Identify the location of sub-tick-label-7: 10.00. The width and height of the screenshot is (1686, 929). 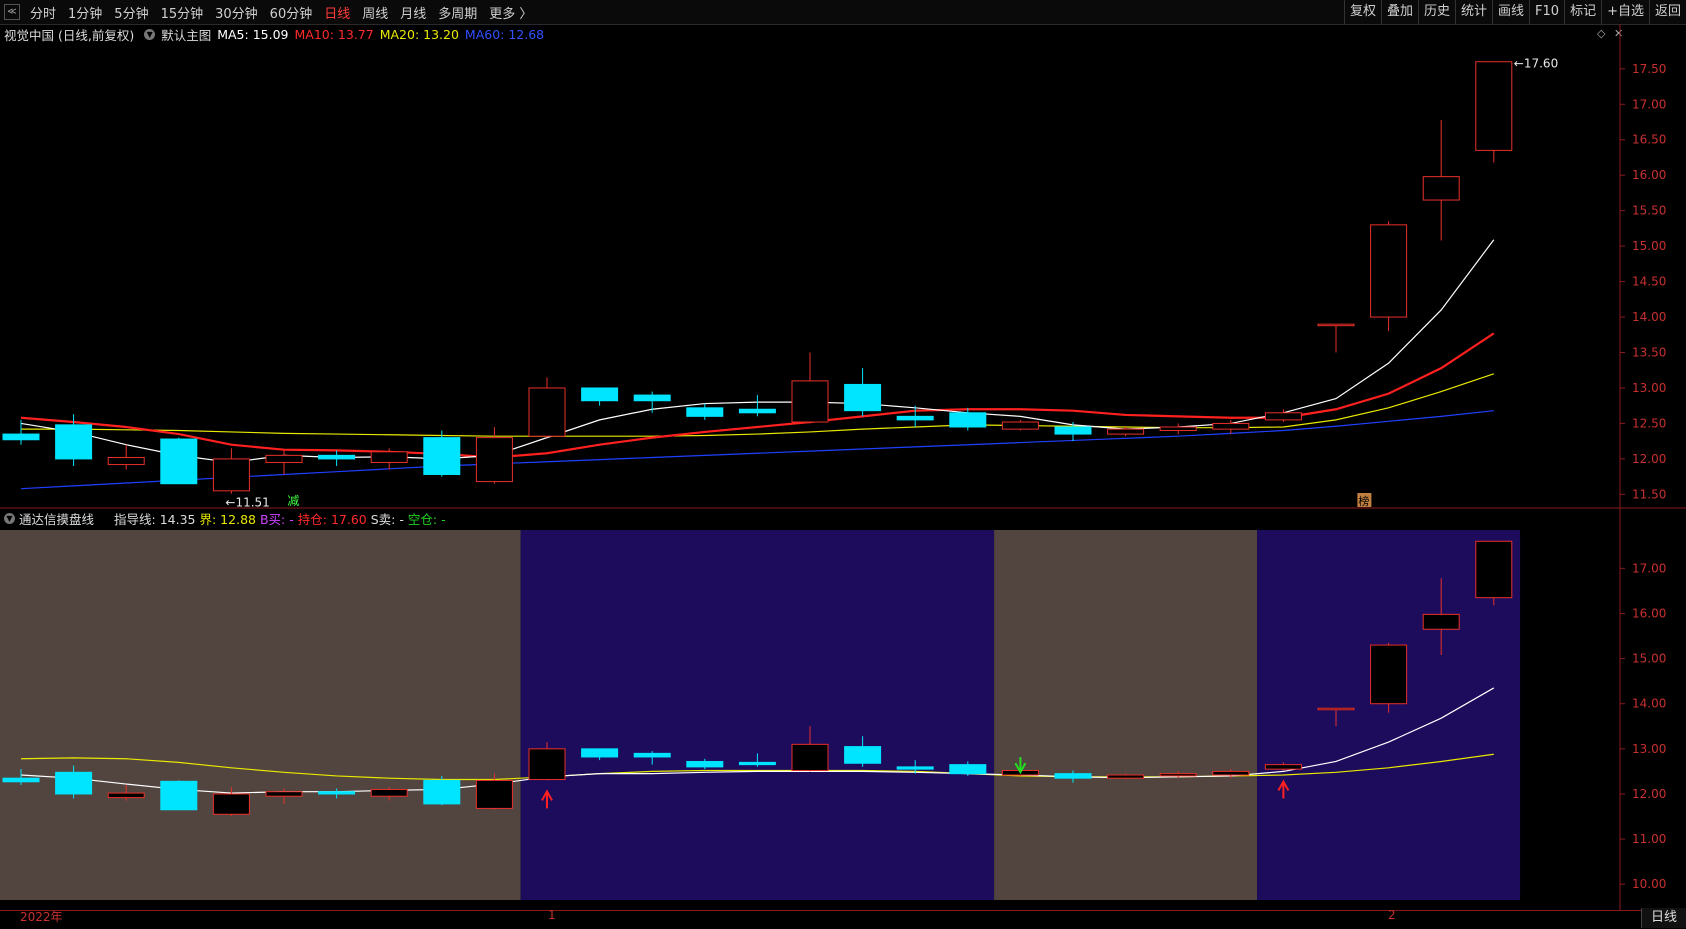
(1649, 884).